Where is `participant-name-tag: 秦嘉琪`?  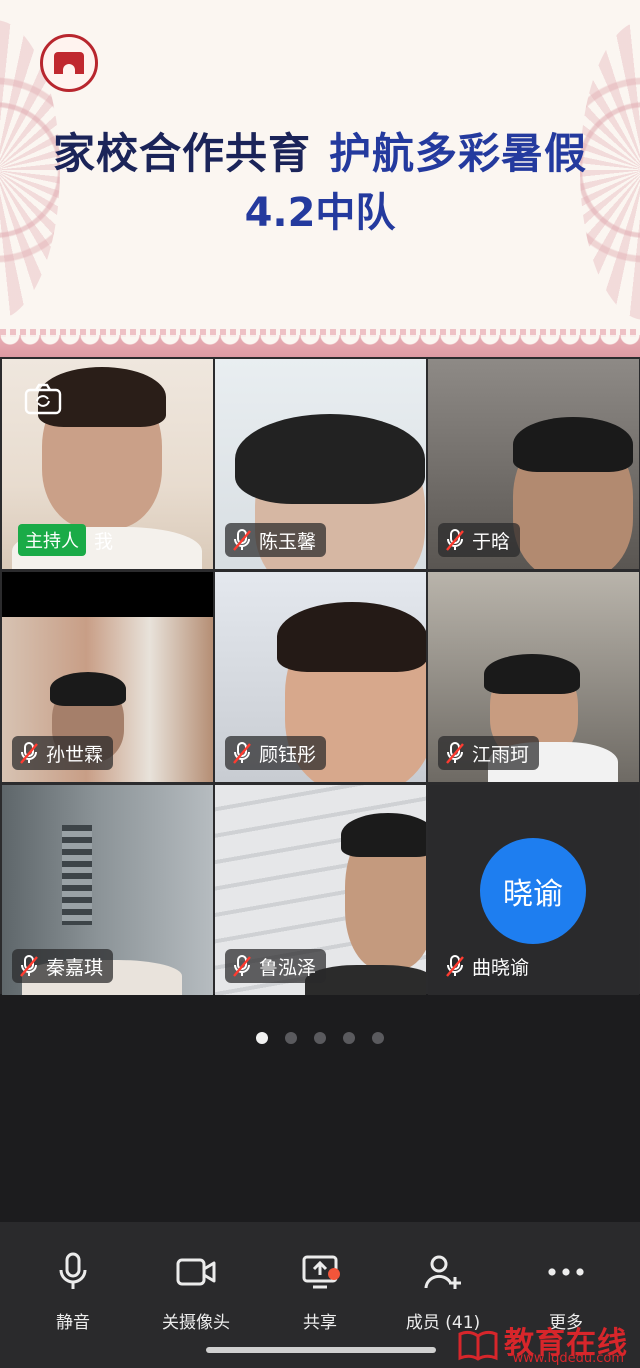 participant-name-tag: 秦嘉琪 is located at coordinates (63, 966).